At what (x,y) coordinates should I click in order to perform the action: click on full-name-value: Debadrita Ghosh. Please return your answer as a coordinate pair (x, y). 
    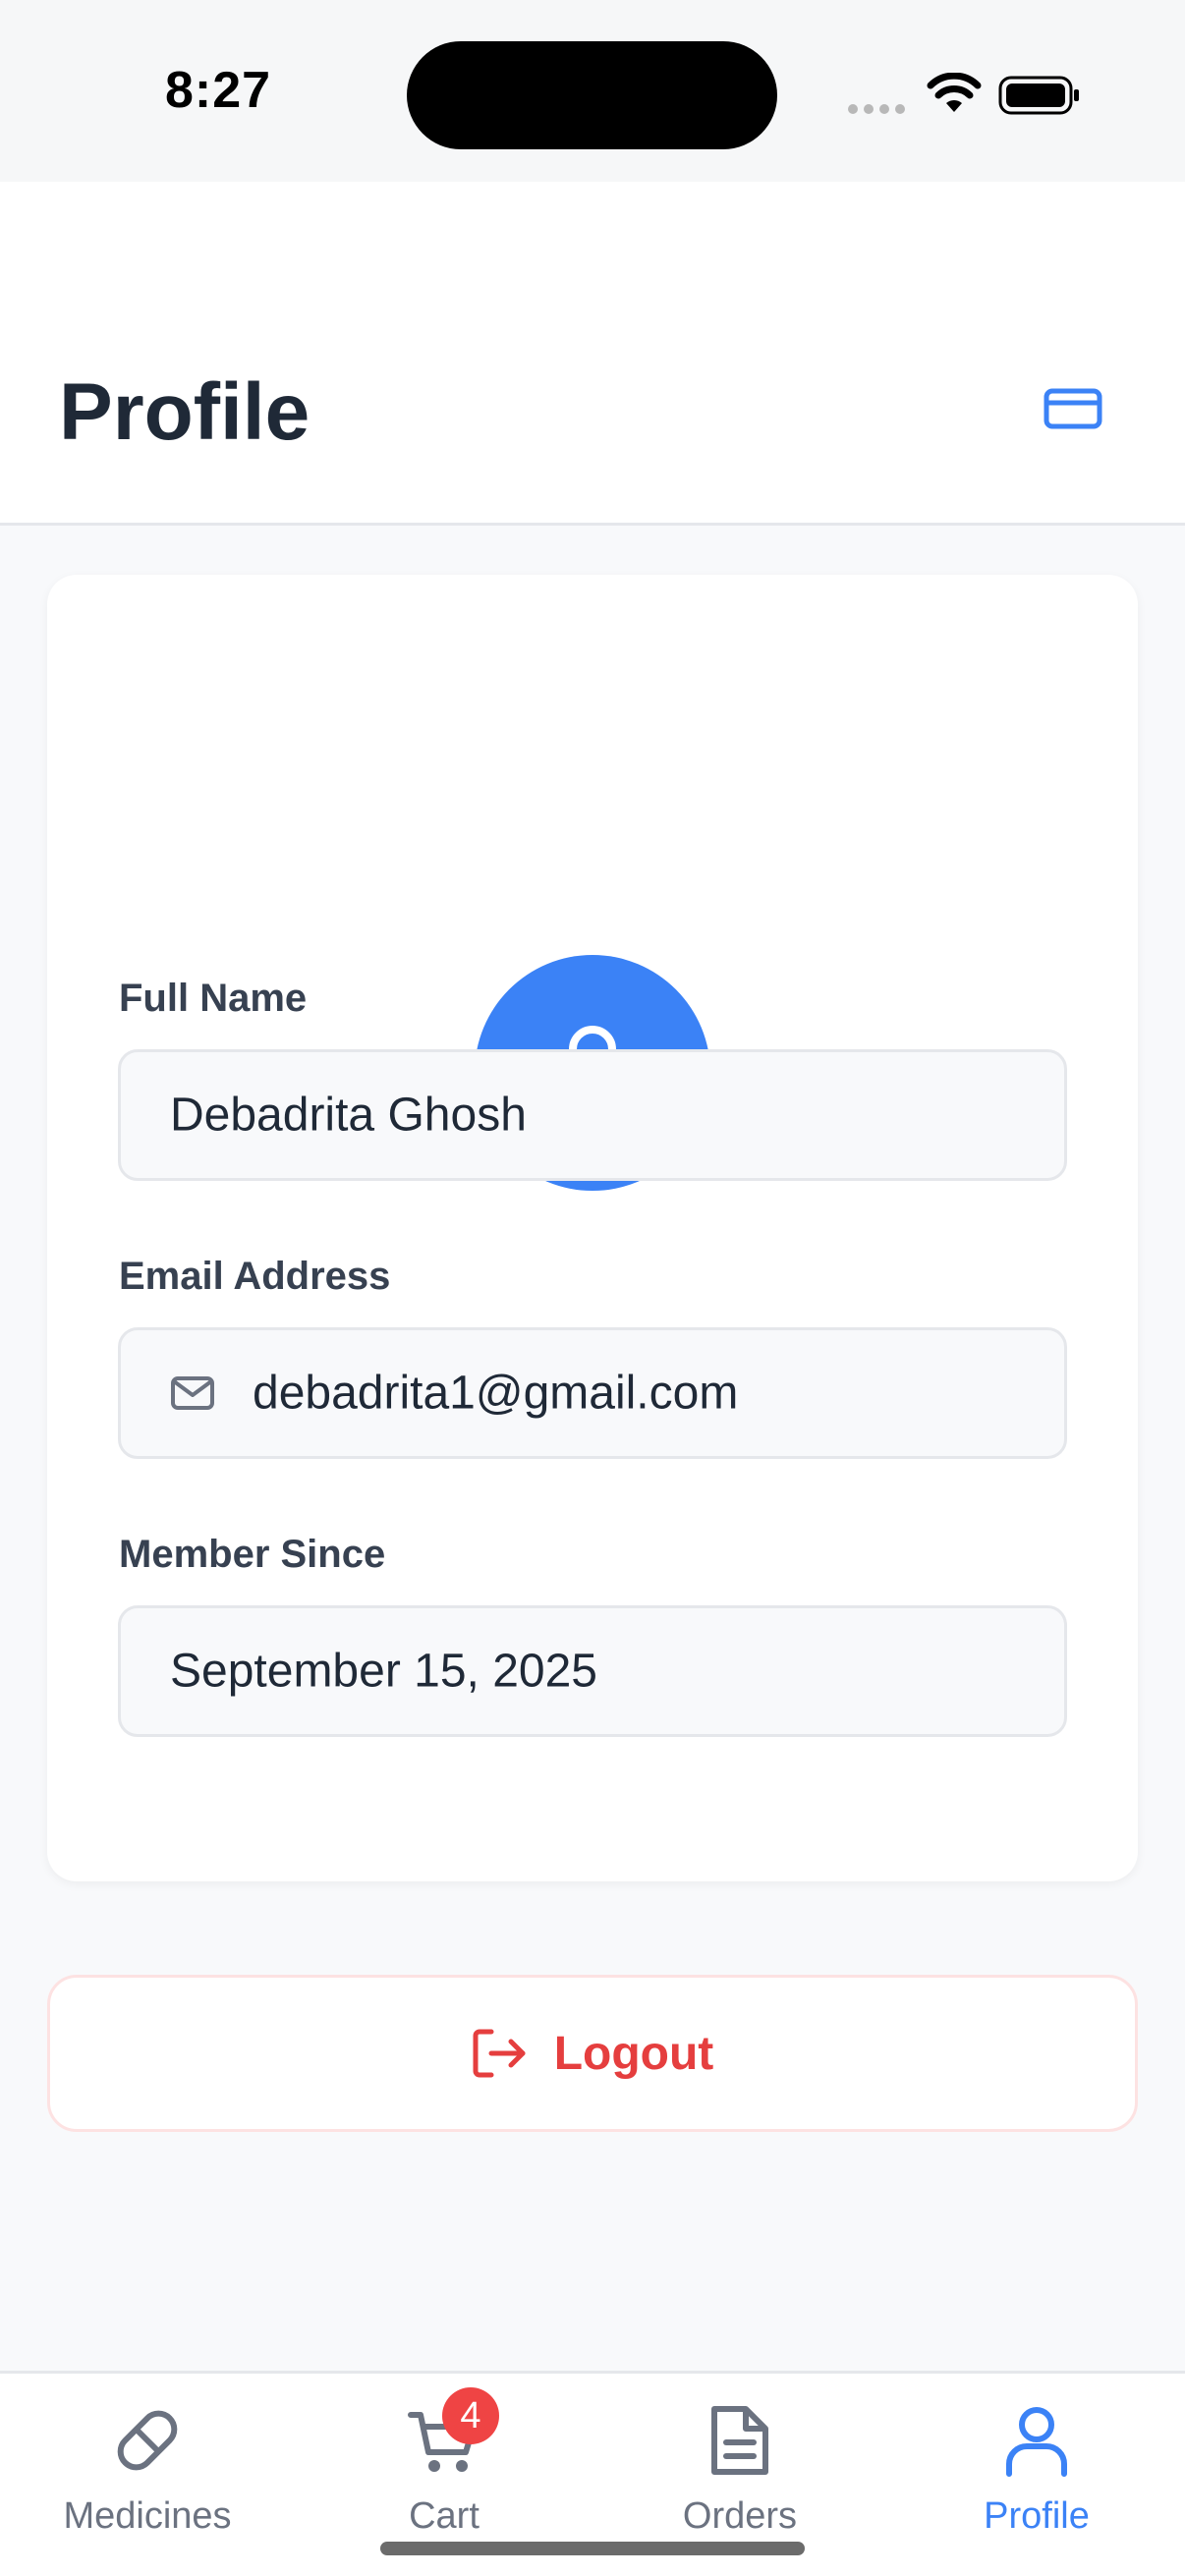
    Looking at the image, I should click on (349, 1115).